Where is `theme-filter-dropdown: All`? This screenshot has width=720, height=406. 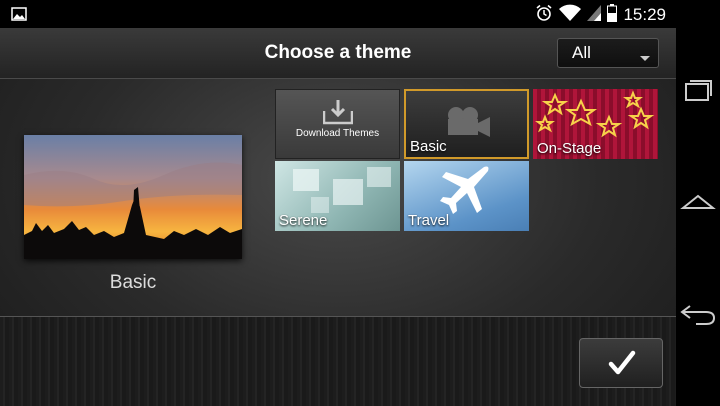
theme-filter-dropdown: All is located at coordinates (608, 53).